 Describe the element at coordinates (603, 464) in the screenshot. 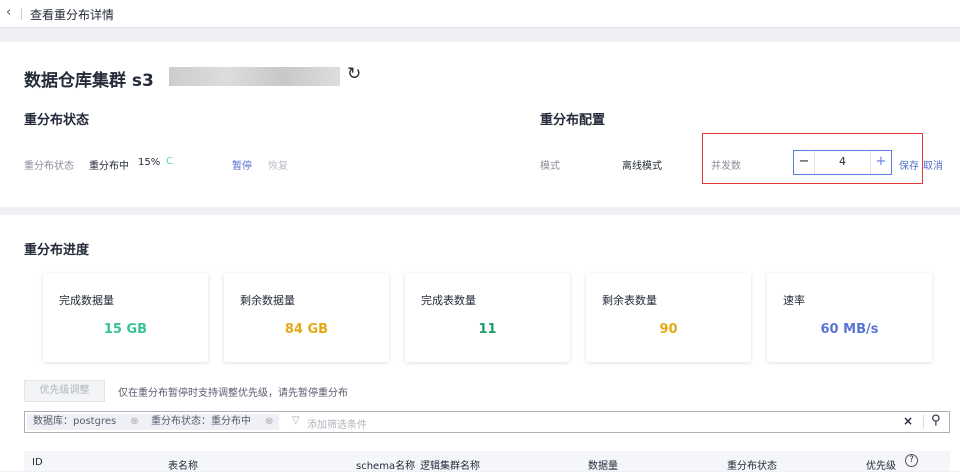

I see `col-data-size: 数据量` at that location.